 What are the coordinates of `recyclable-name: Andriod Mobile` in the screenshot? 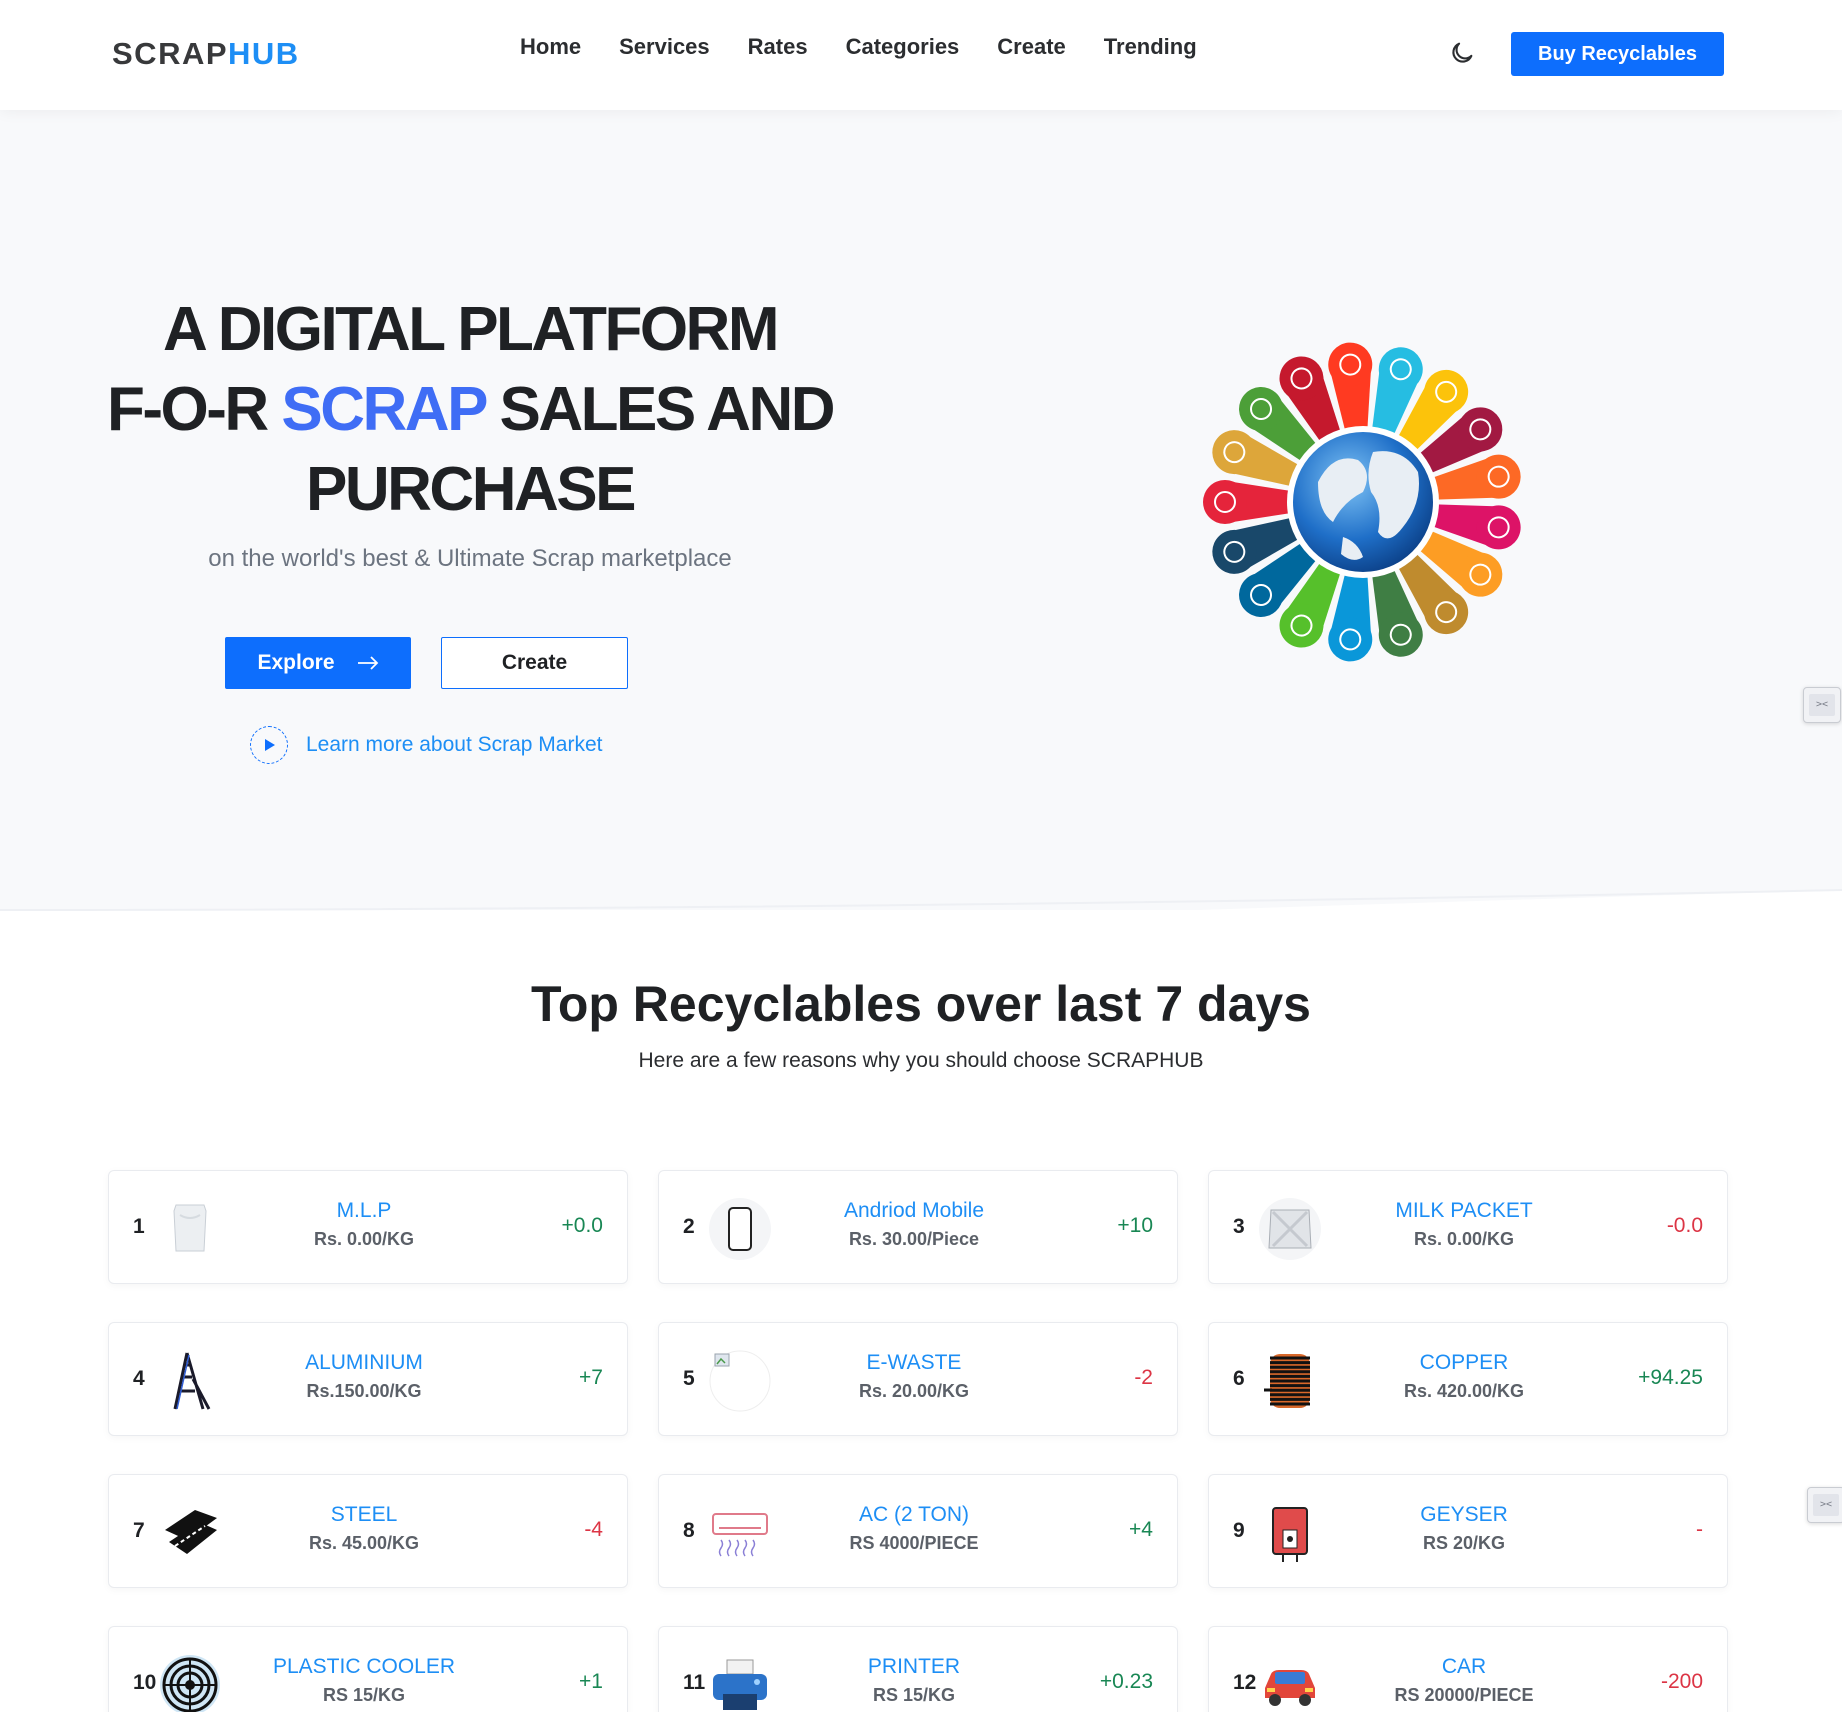 It's located at (914, 1211).